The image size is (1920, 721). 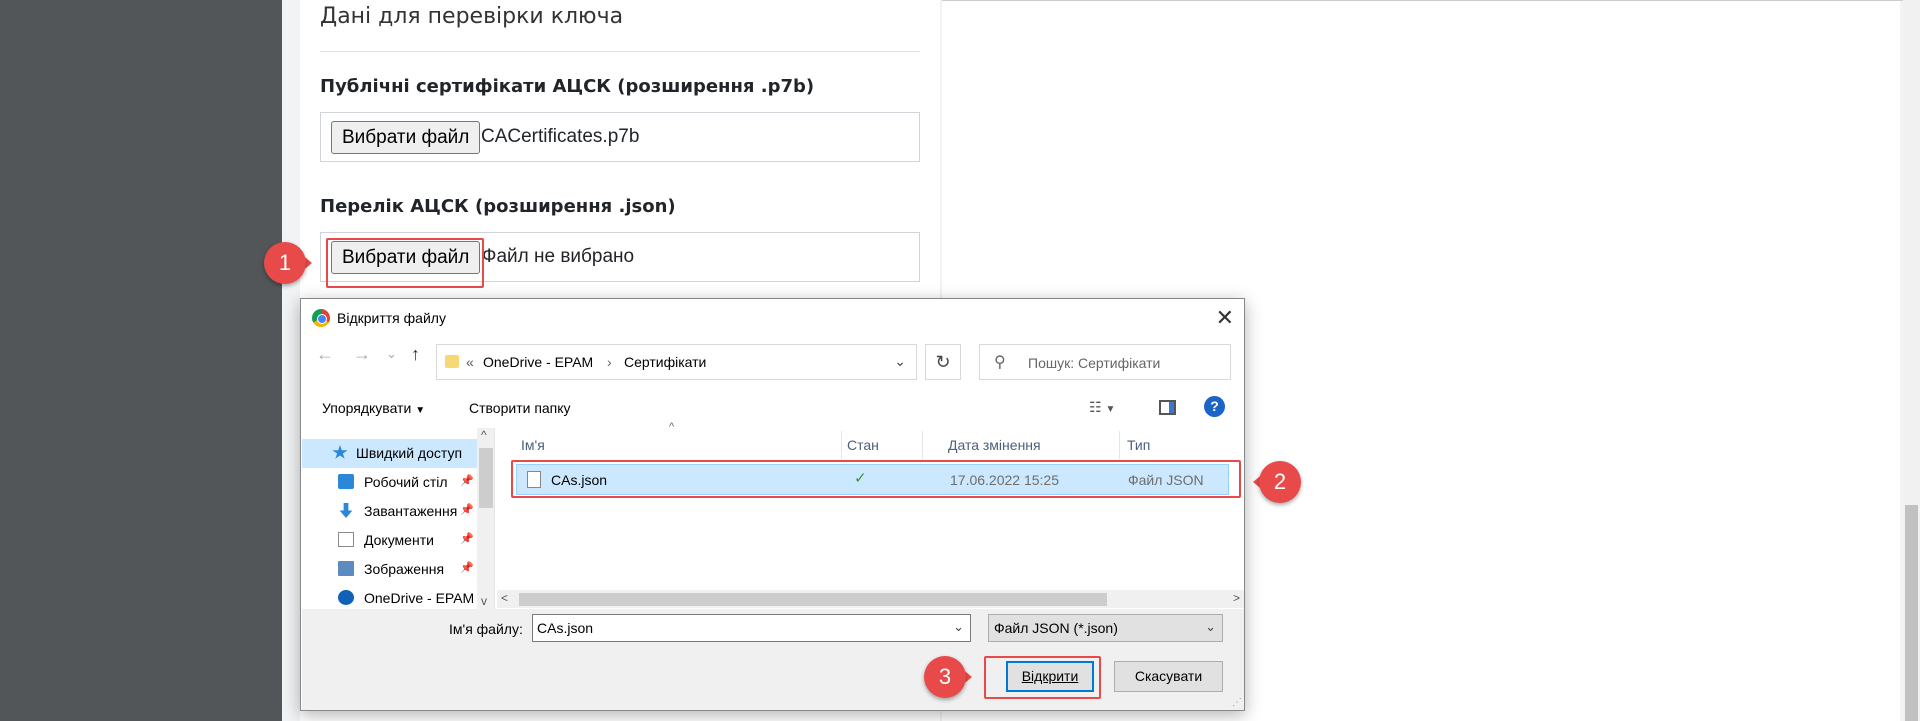 I want to click on column-name: Ім'я, so click(x=533, y=445).